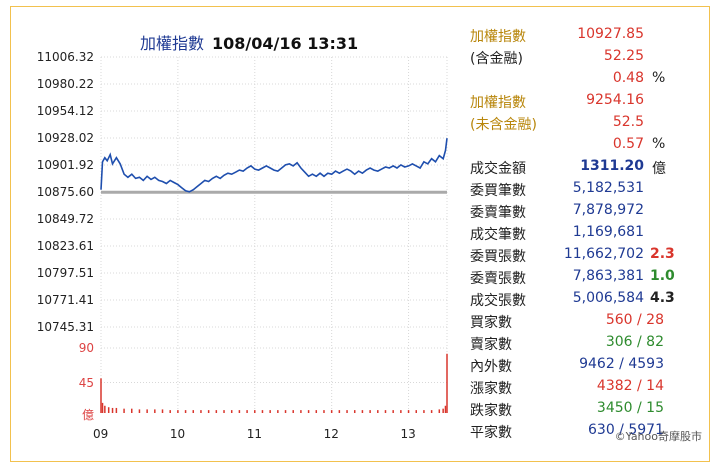 The image size is (720, 468). I want to click on stat-row: (未含金融) 52.5, so click(586, 123).